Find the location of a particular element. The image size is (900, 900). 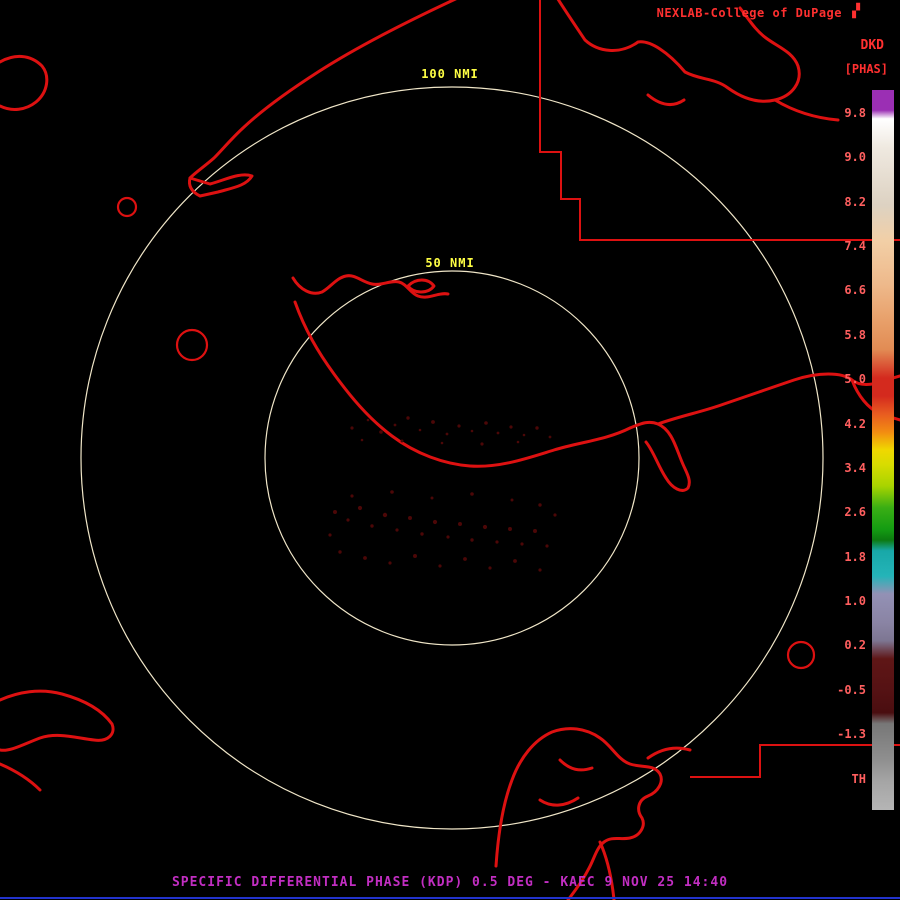

colorbar-tick-label: 0.2 is located at coordinates (855, 645).